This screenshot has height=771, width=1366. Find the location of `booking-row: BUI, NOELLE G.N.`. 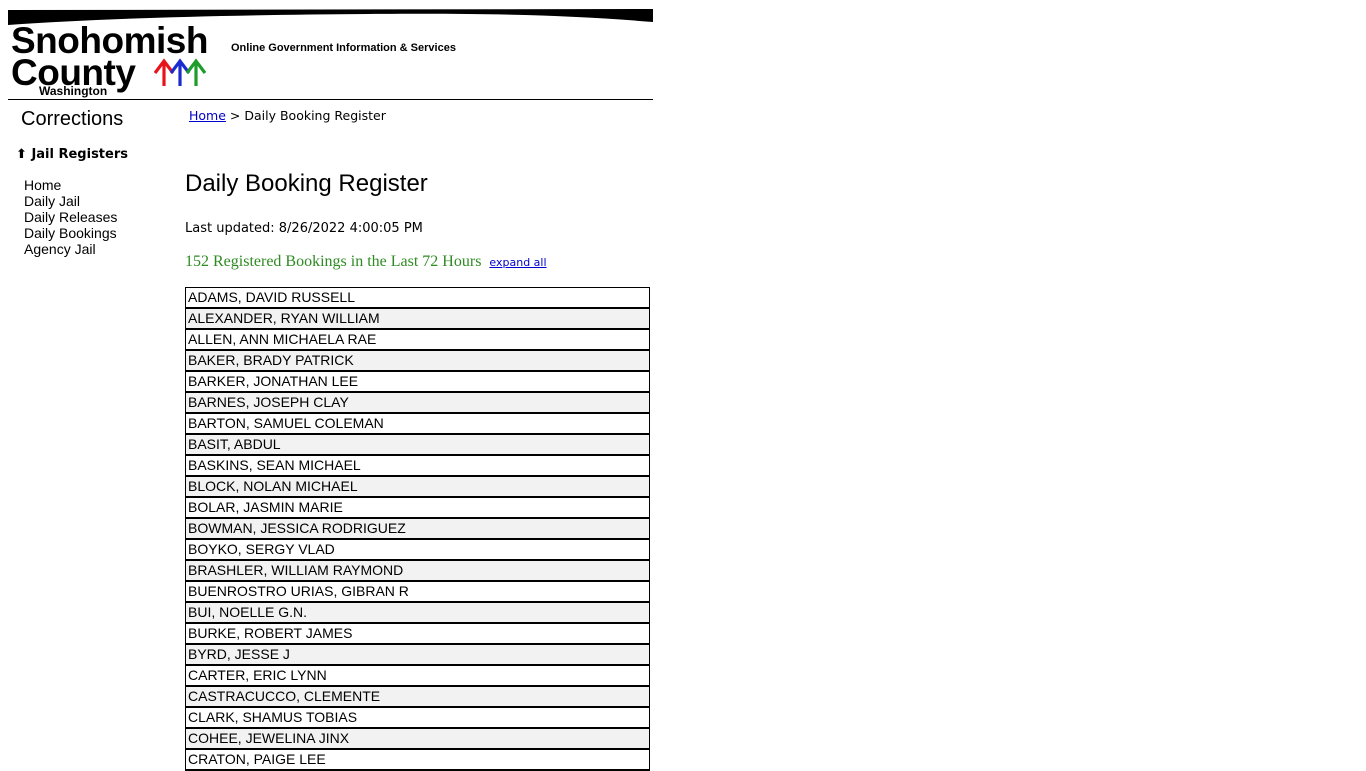

booking-row: BUI, NOELLE G.N. is located at coordinates (417, 613).